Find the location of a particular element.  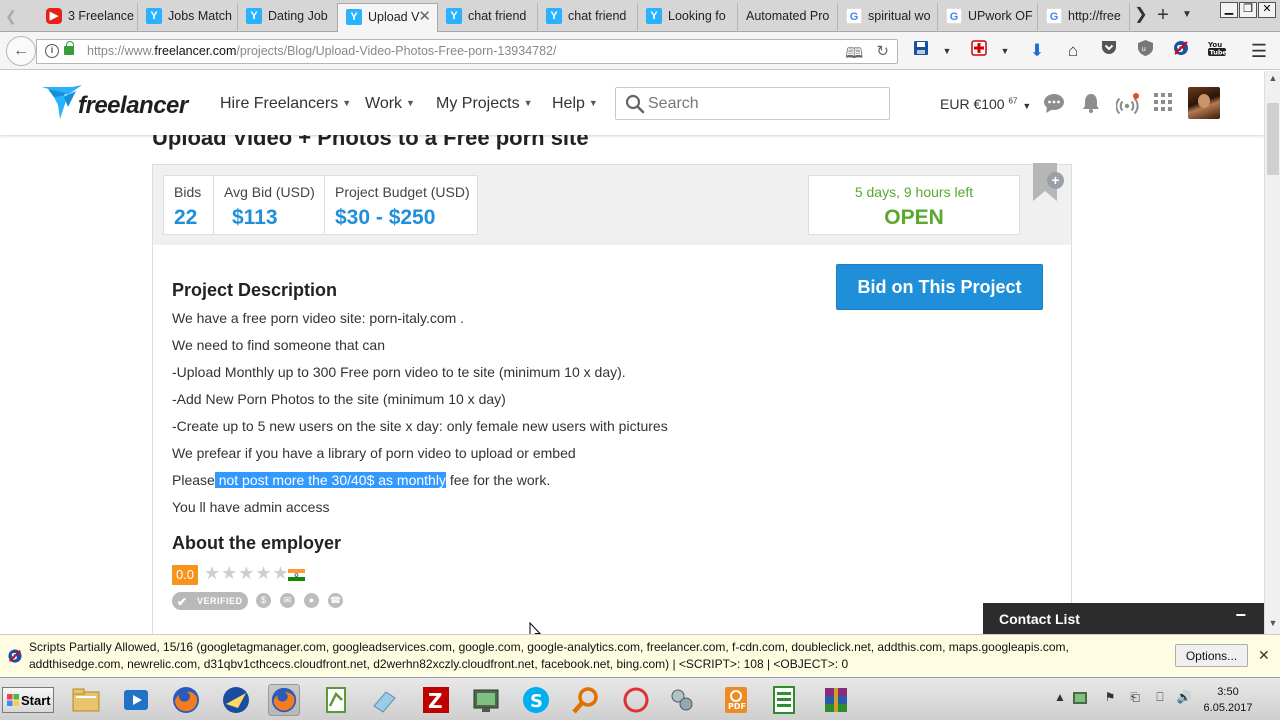

home-icon: ⌂ is located at coordinates (1073, 51).